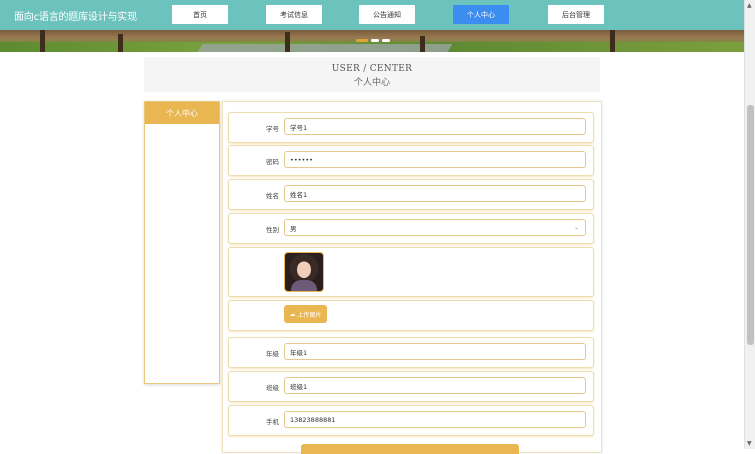 This screenshot has width=755, height=454. I want to click on name-value: 姓名1, so click(299, 194).